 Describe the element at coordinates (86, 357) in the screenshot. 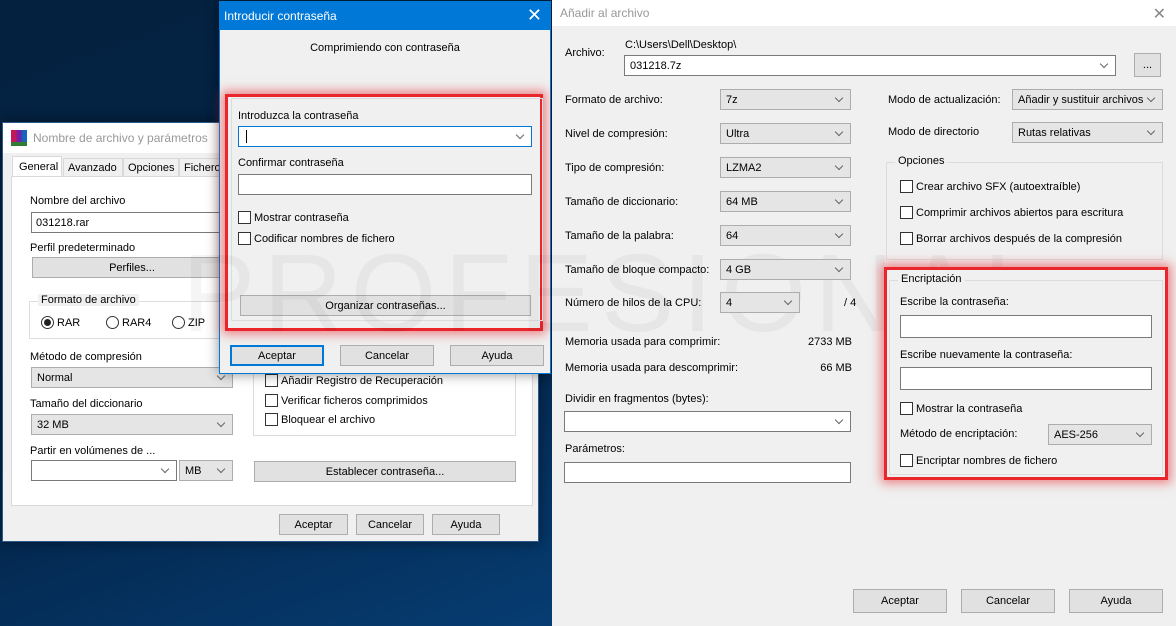

I see `method-label: Método de compresión` at that location.